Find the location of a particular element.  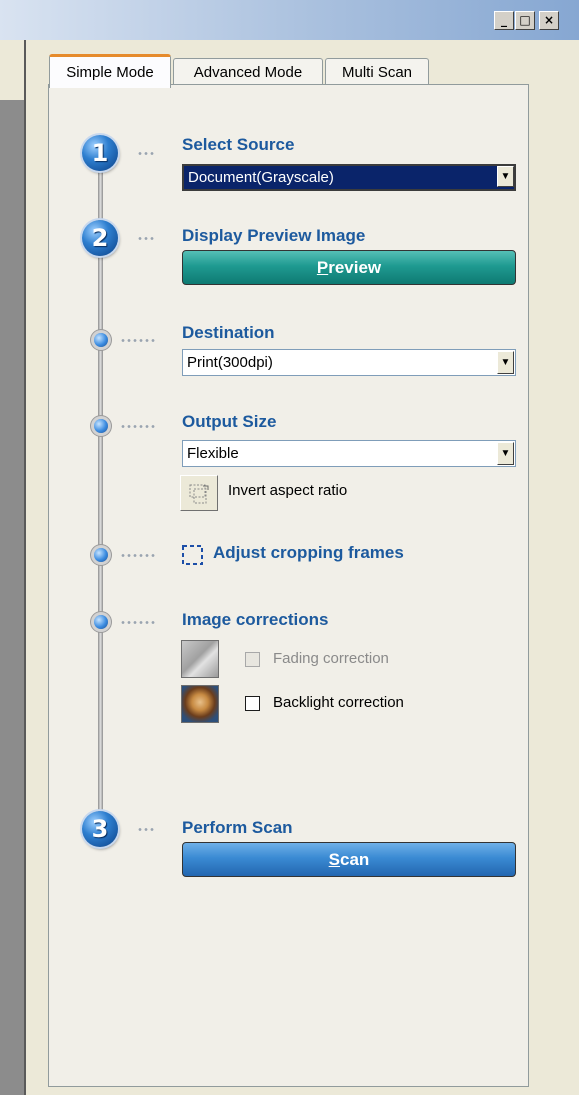

step-1-icon: 1 is located at coordinates (100, 153).